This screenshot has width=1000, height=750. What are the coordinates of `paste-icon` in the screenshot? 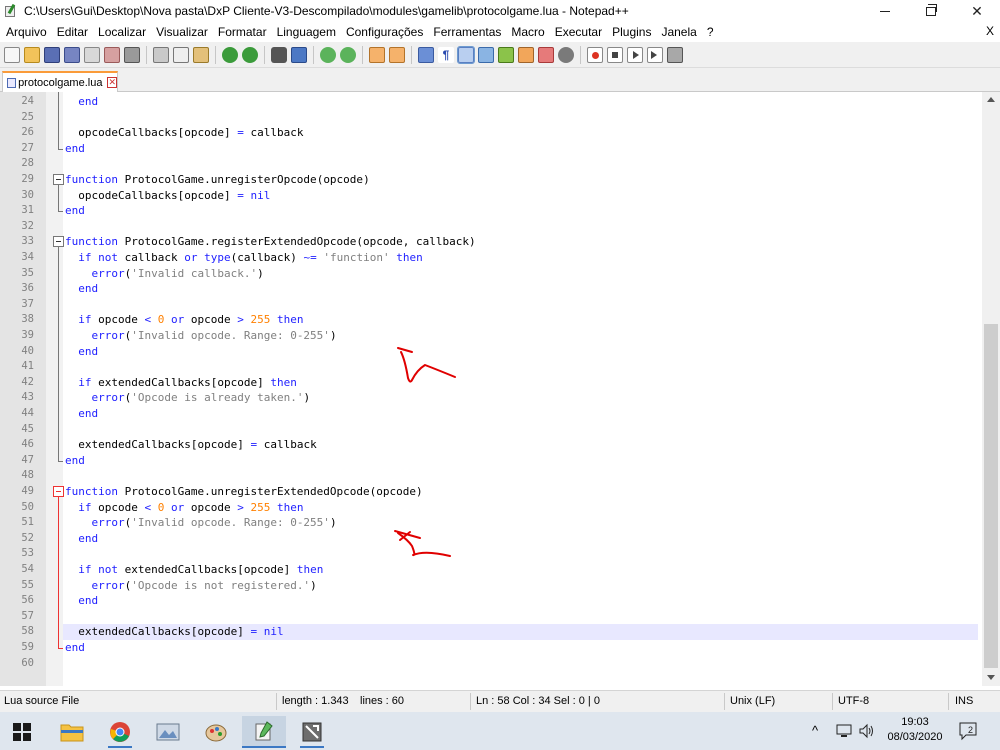 It's located at (201, 54).